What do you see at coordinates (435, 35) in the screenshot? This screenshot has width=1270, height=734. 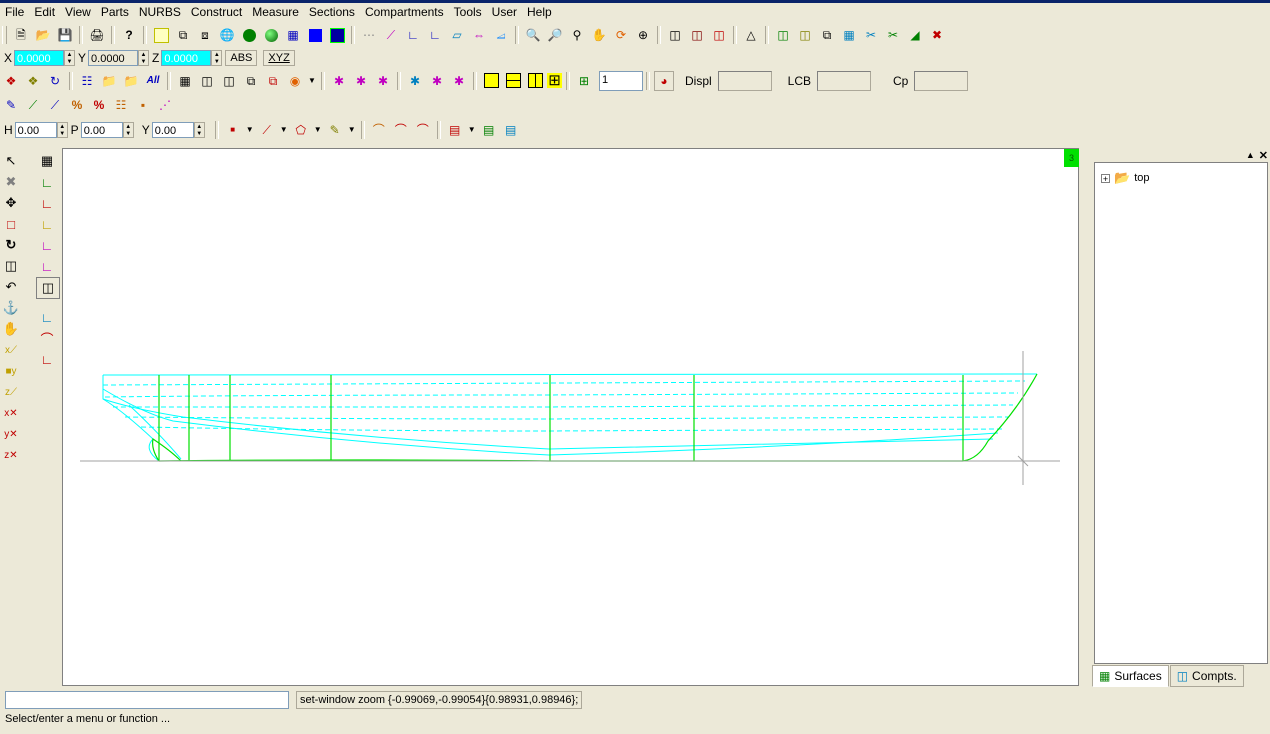 I see `corner-icon: ∟` at bounding box center [435, 35].